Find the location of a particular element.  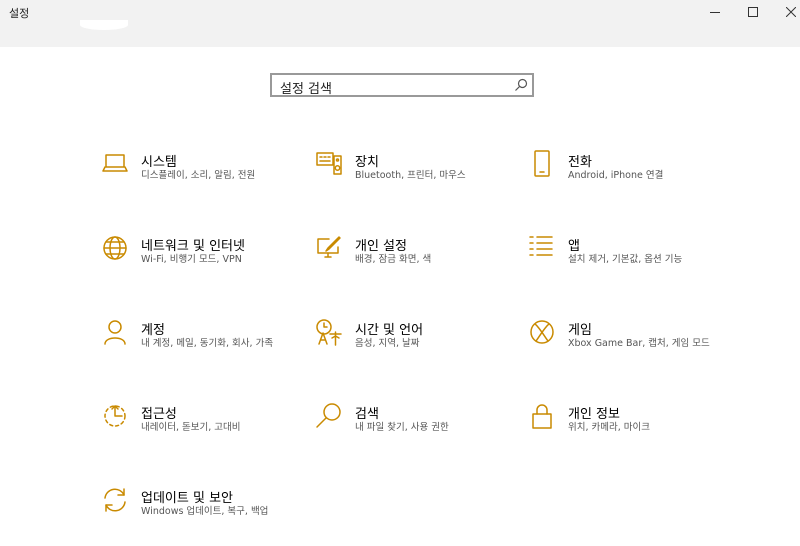

tile-name: 업데이트 및 보안 is located at coordinates (187, 498).